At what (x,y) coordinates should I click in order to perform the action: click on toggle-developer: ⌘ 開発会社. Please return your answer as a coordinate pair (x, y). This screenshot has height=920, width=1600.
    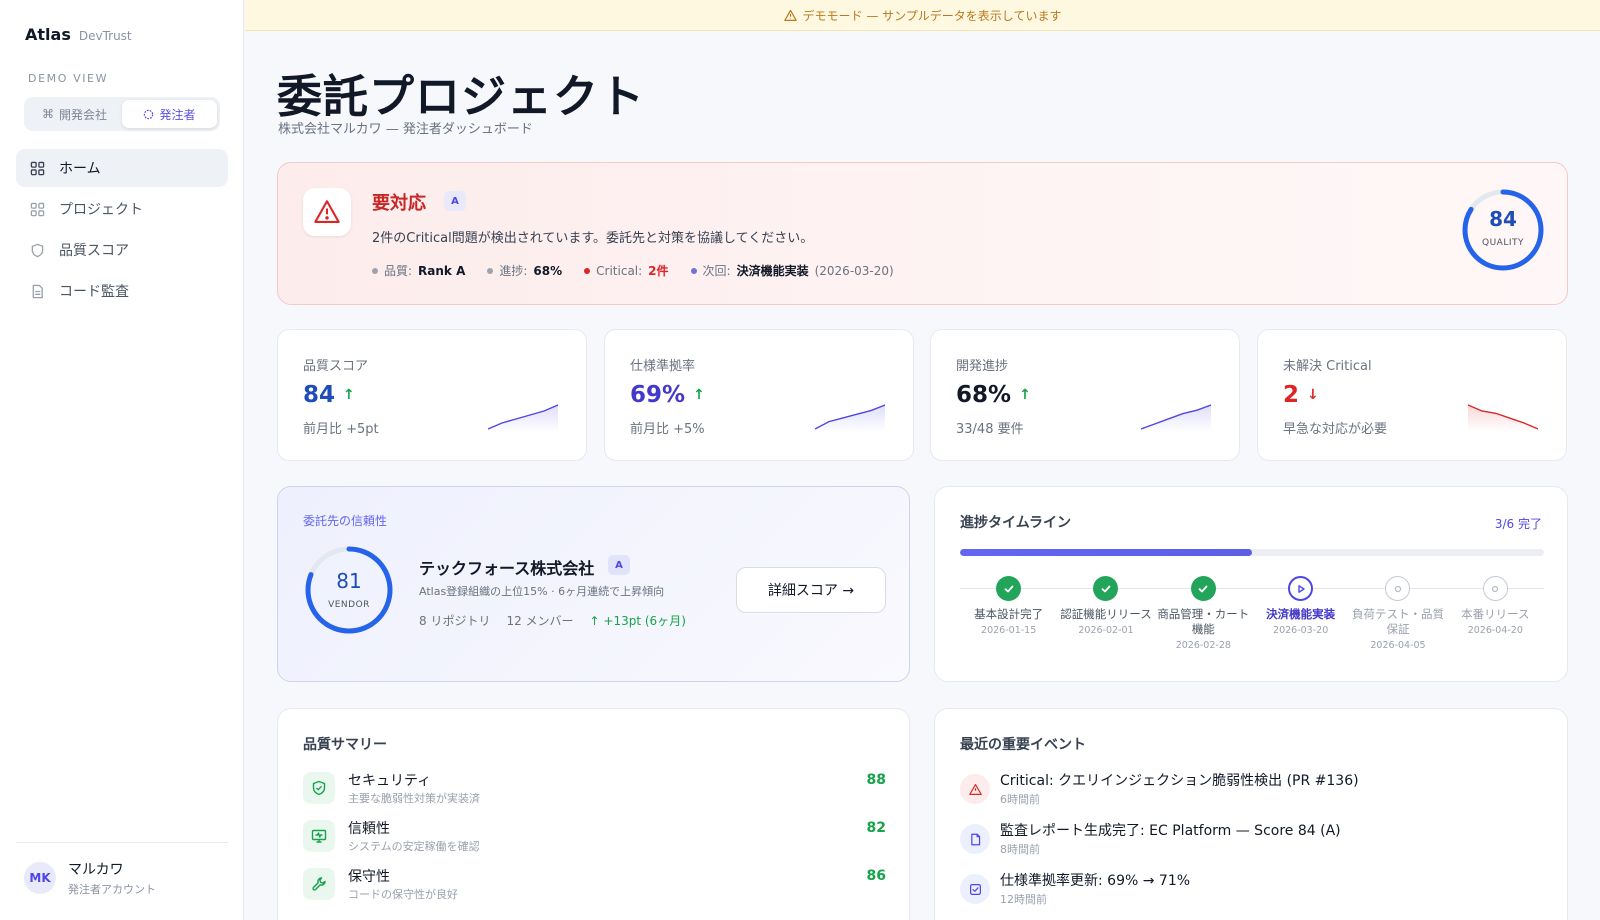
    Looking at the image, I should click on (74, 114).